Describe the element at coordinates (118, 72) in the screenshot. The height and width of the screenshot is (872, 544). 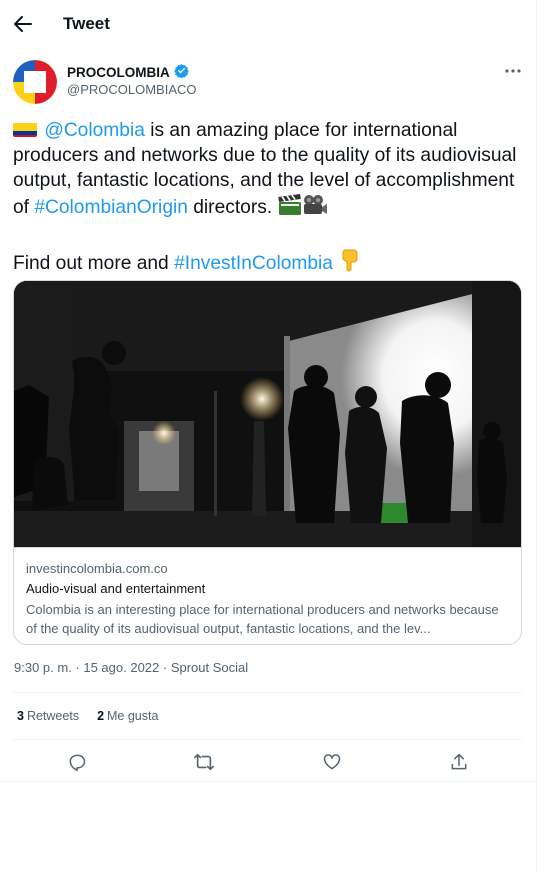
I see `author-name-text: PROCOLOMBIA` at that location.